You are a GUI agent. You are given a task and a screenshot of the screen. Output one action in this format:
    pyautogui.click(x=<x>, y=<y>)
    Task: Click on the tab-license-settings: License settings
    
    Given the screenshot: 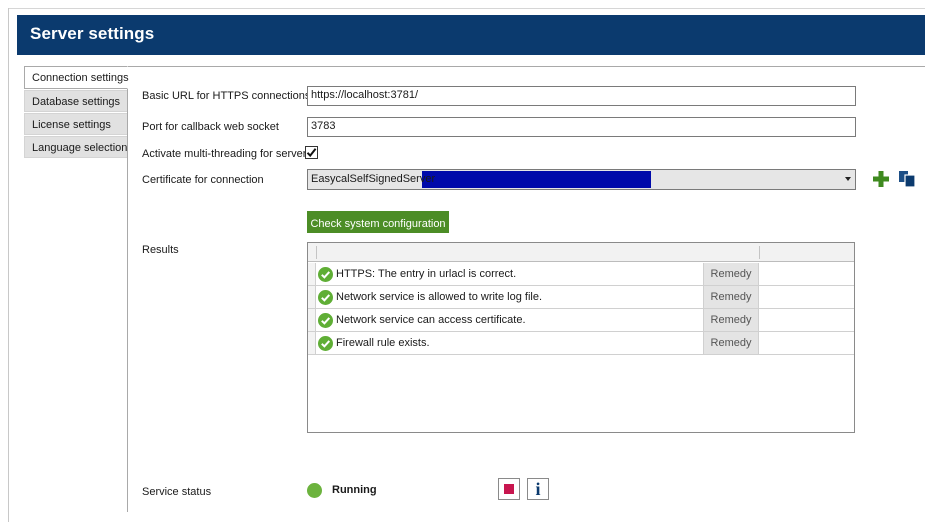 What is the action you would take?
    pyautogui.click(x=76, y=124)
    